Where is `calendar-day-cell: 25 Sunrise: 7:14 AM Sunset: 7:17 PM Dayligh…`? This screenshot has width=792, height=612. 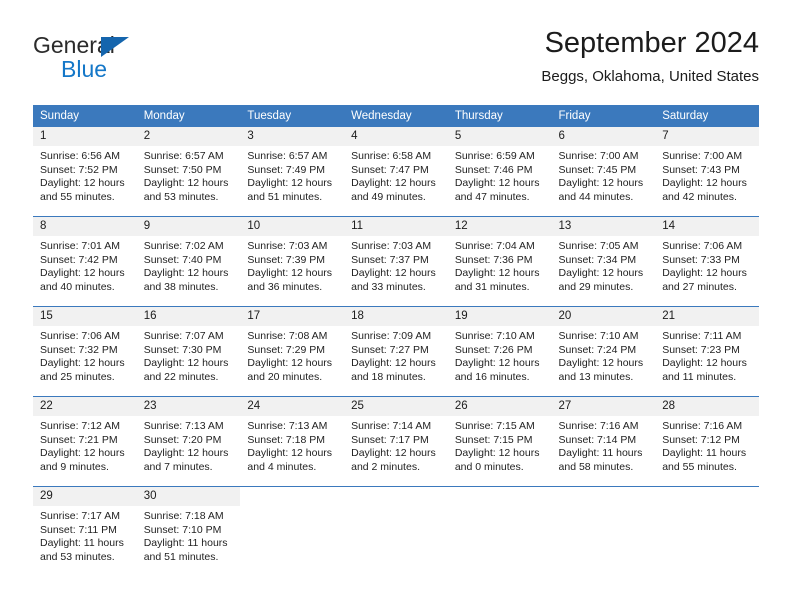
calendar-day-cell: 25 Sunrise: 7:14 AM Sunset: 7:17 PM Dayligh… is located at coordinates (396, 441).